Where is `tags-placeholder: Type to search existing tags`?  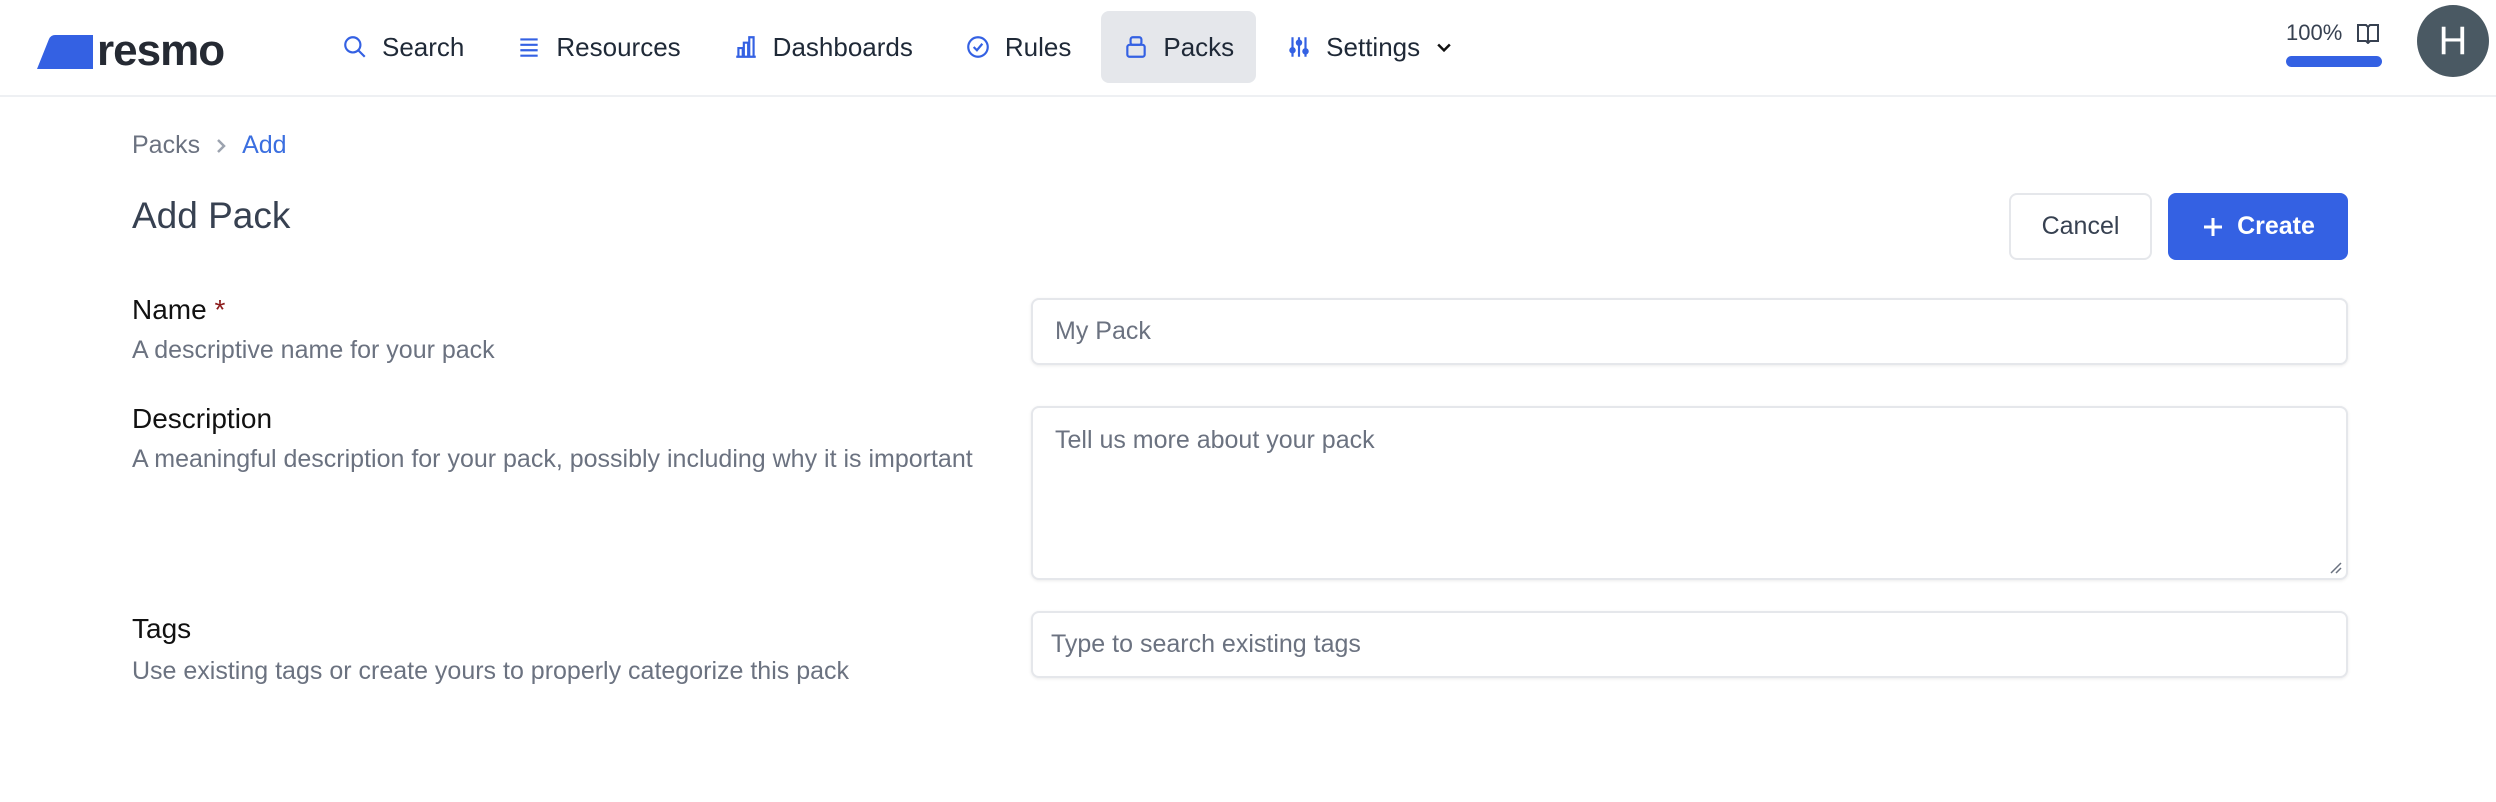 tags-placeholder: Type to search existing tags is located at coordinates (1206, 644).